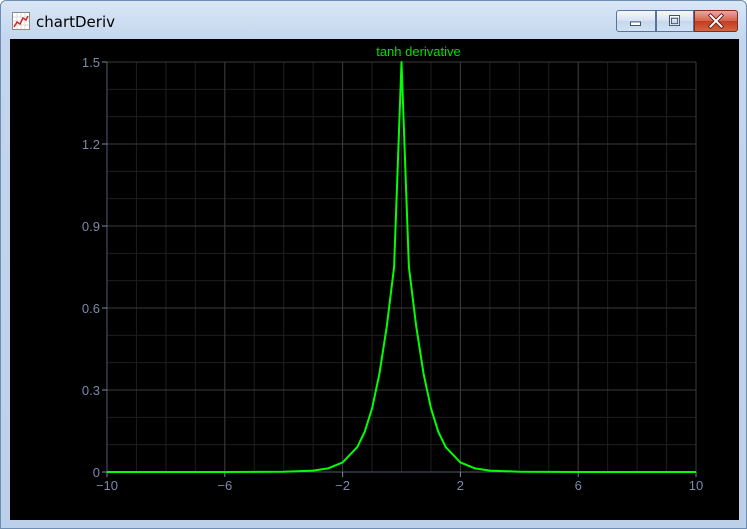 The image size is (747, 529). I want to click on chart-title: tanh derivative, so click(418, 51).